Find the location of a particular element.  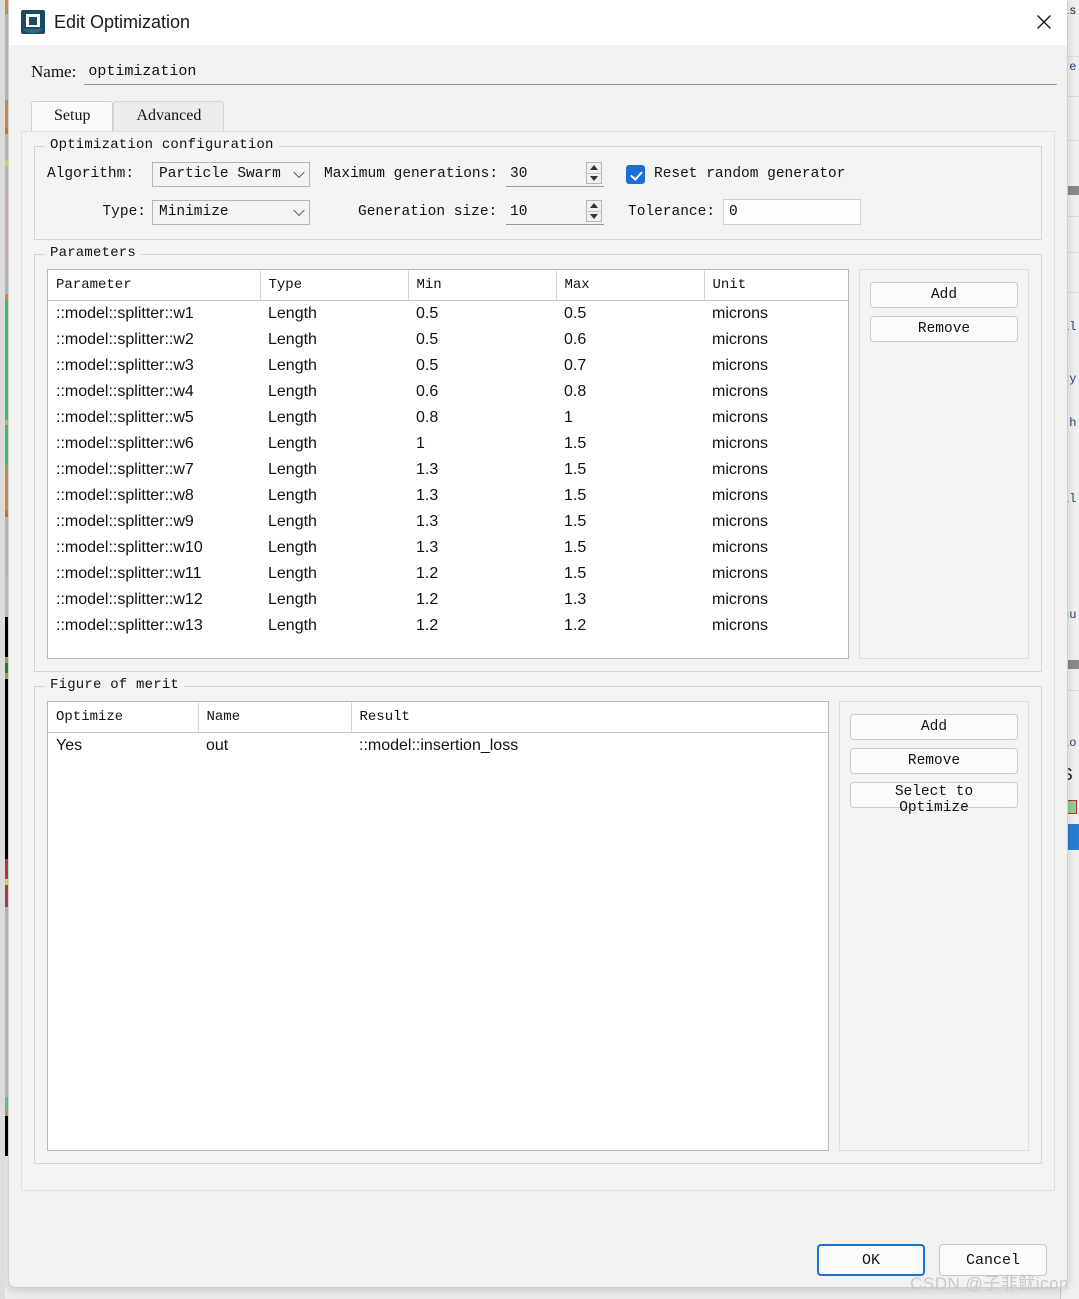

generation-size-label: Generation size: is located at coordinates (428, 212).